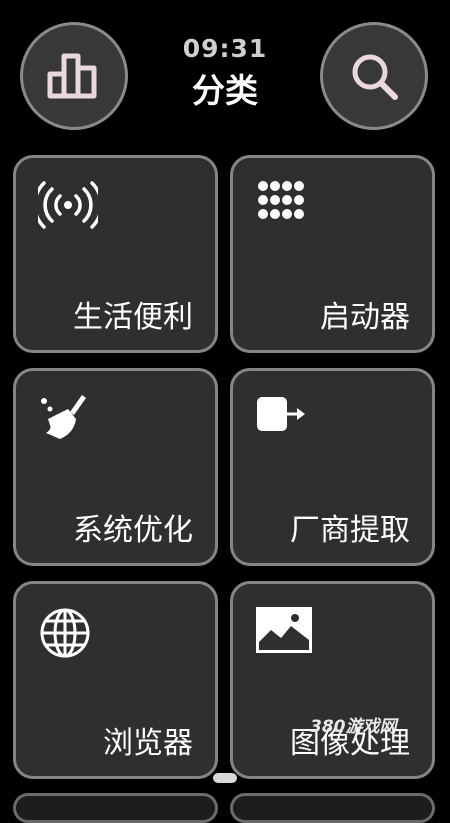 The image size is (450, 823). Describe the element at coordinates (365, 317) in the screenshot. I see `tile-label: 启动器` at that location.